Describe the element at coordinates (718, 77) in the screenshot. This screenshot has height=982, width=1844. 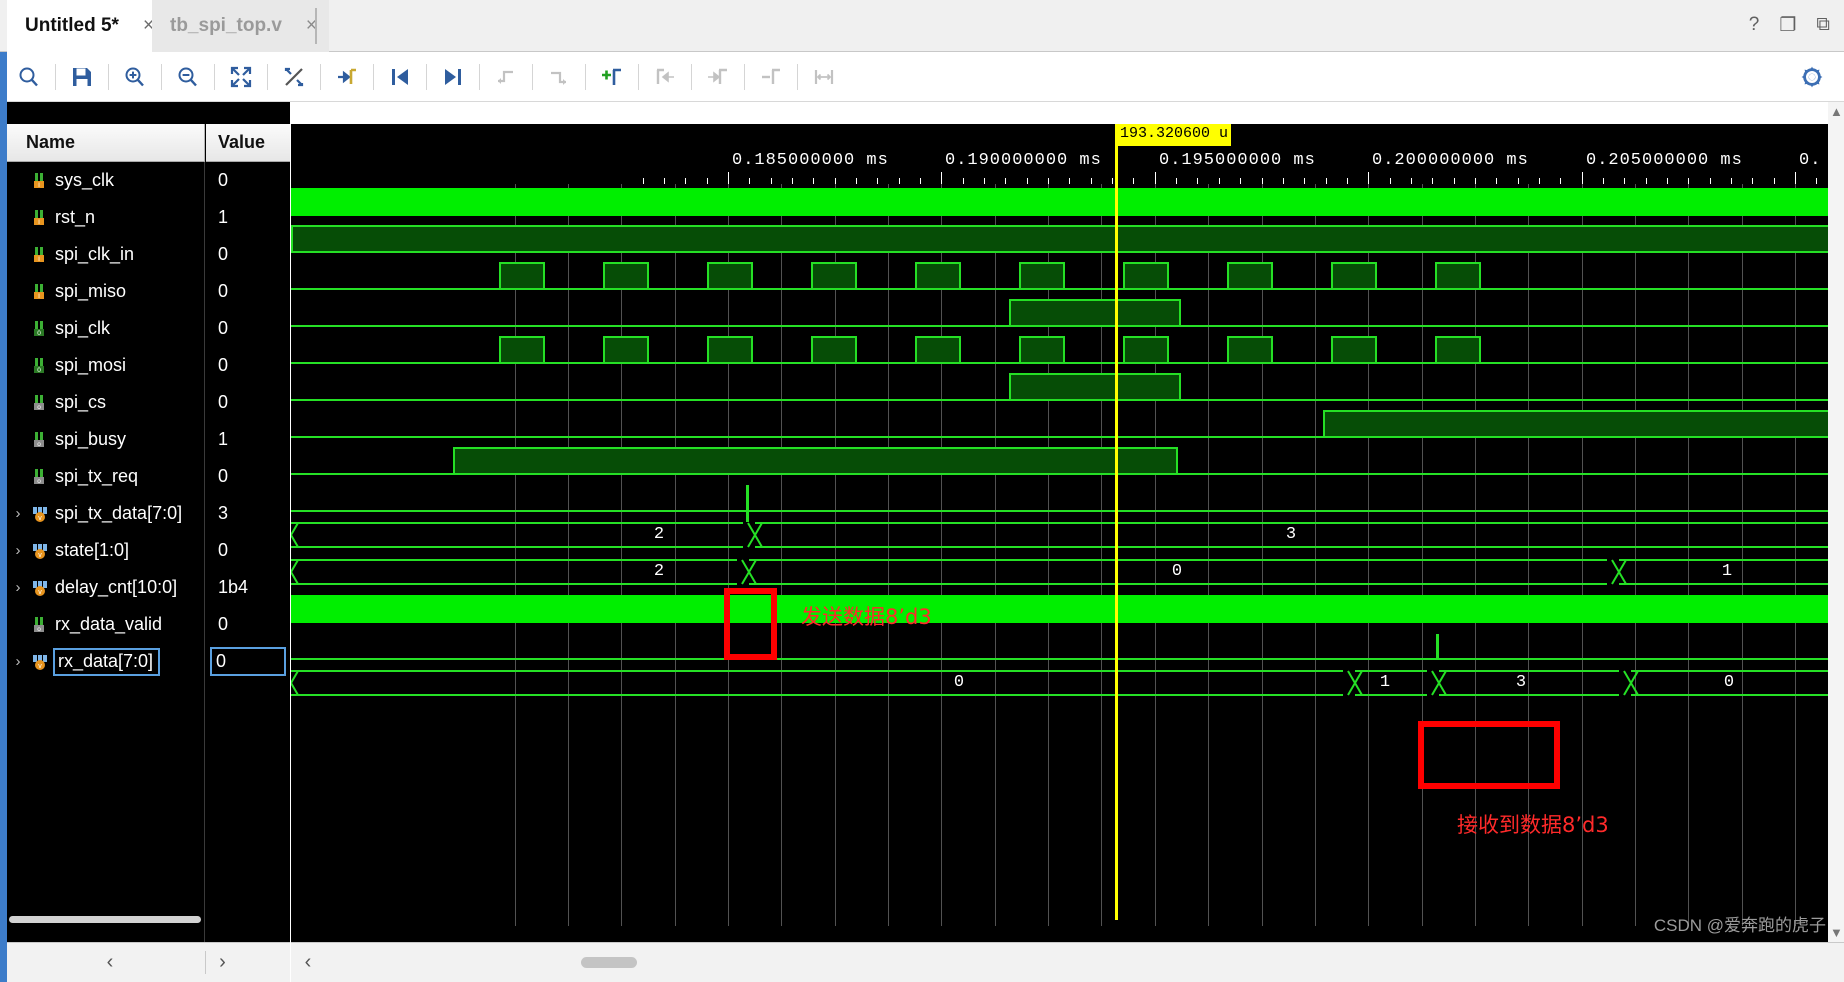
I see `next-marker-icon` at that location.